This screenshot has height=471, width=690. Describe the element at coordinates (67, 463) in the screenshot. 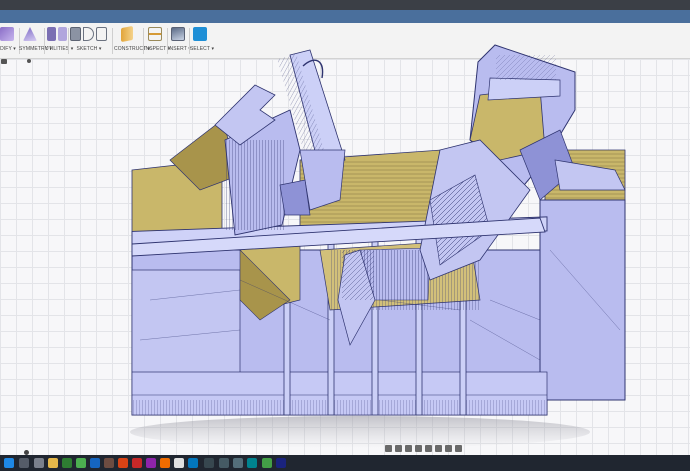

I see `excel-icon` at that location.